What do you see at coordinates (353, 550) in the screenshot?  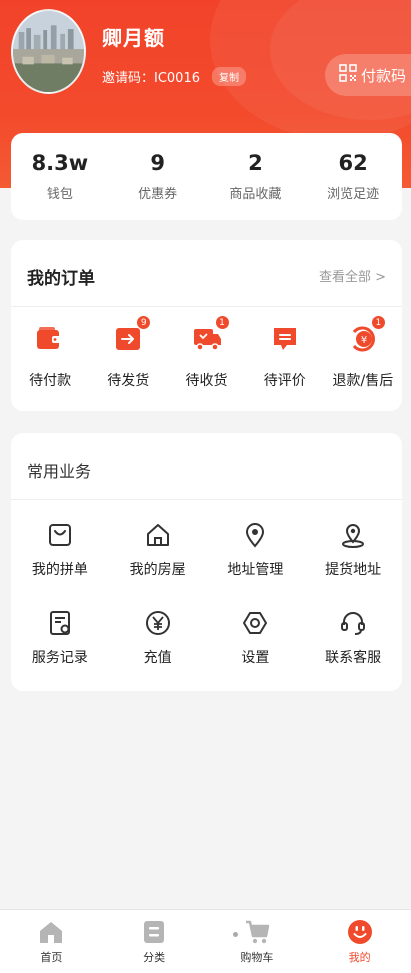 I see `service-pickup-address: 提货地址` at bounding box center [353, 550].